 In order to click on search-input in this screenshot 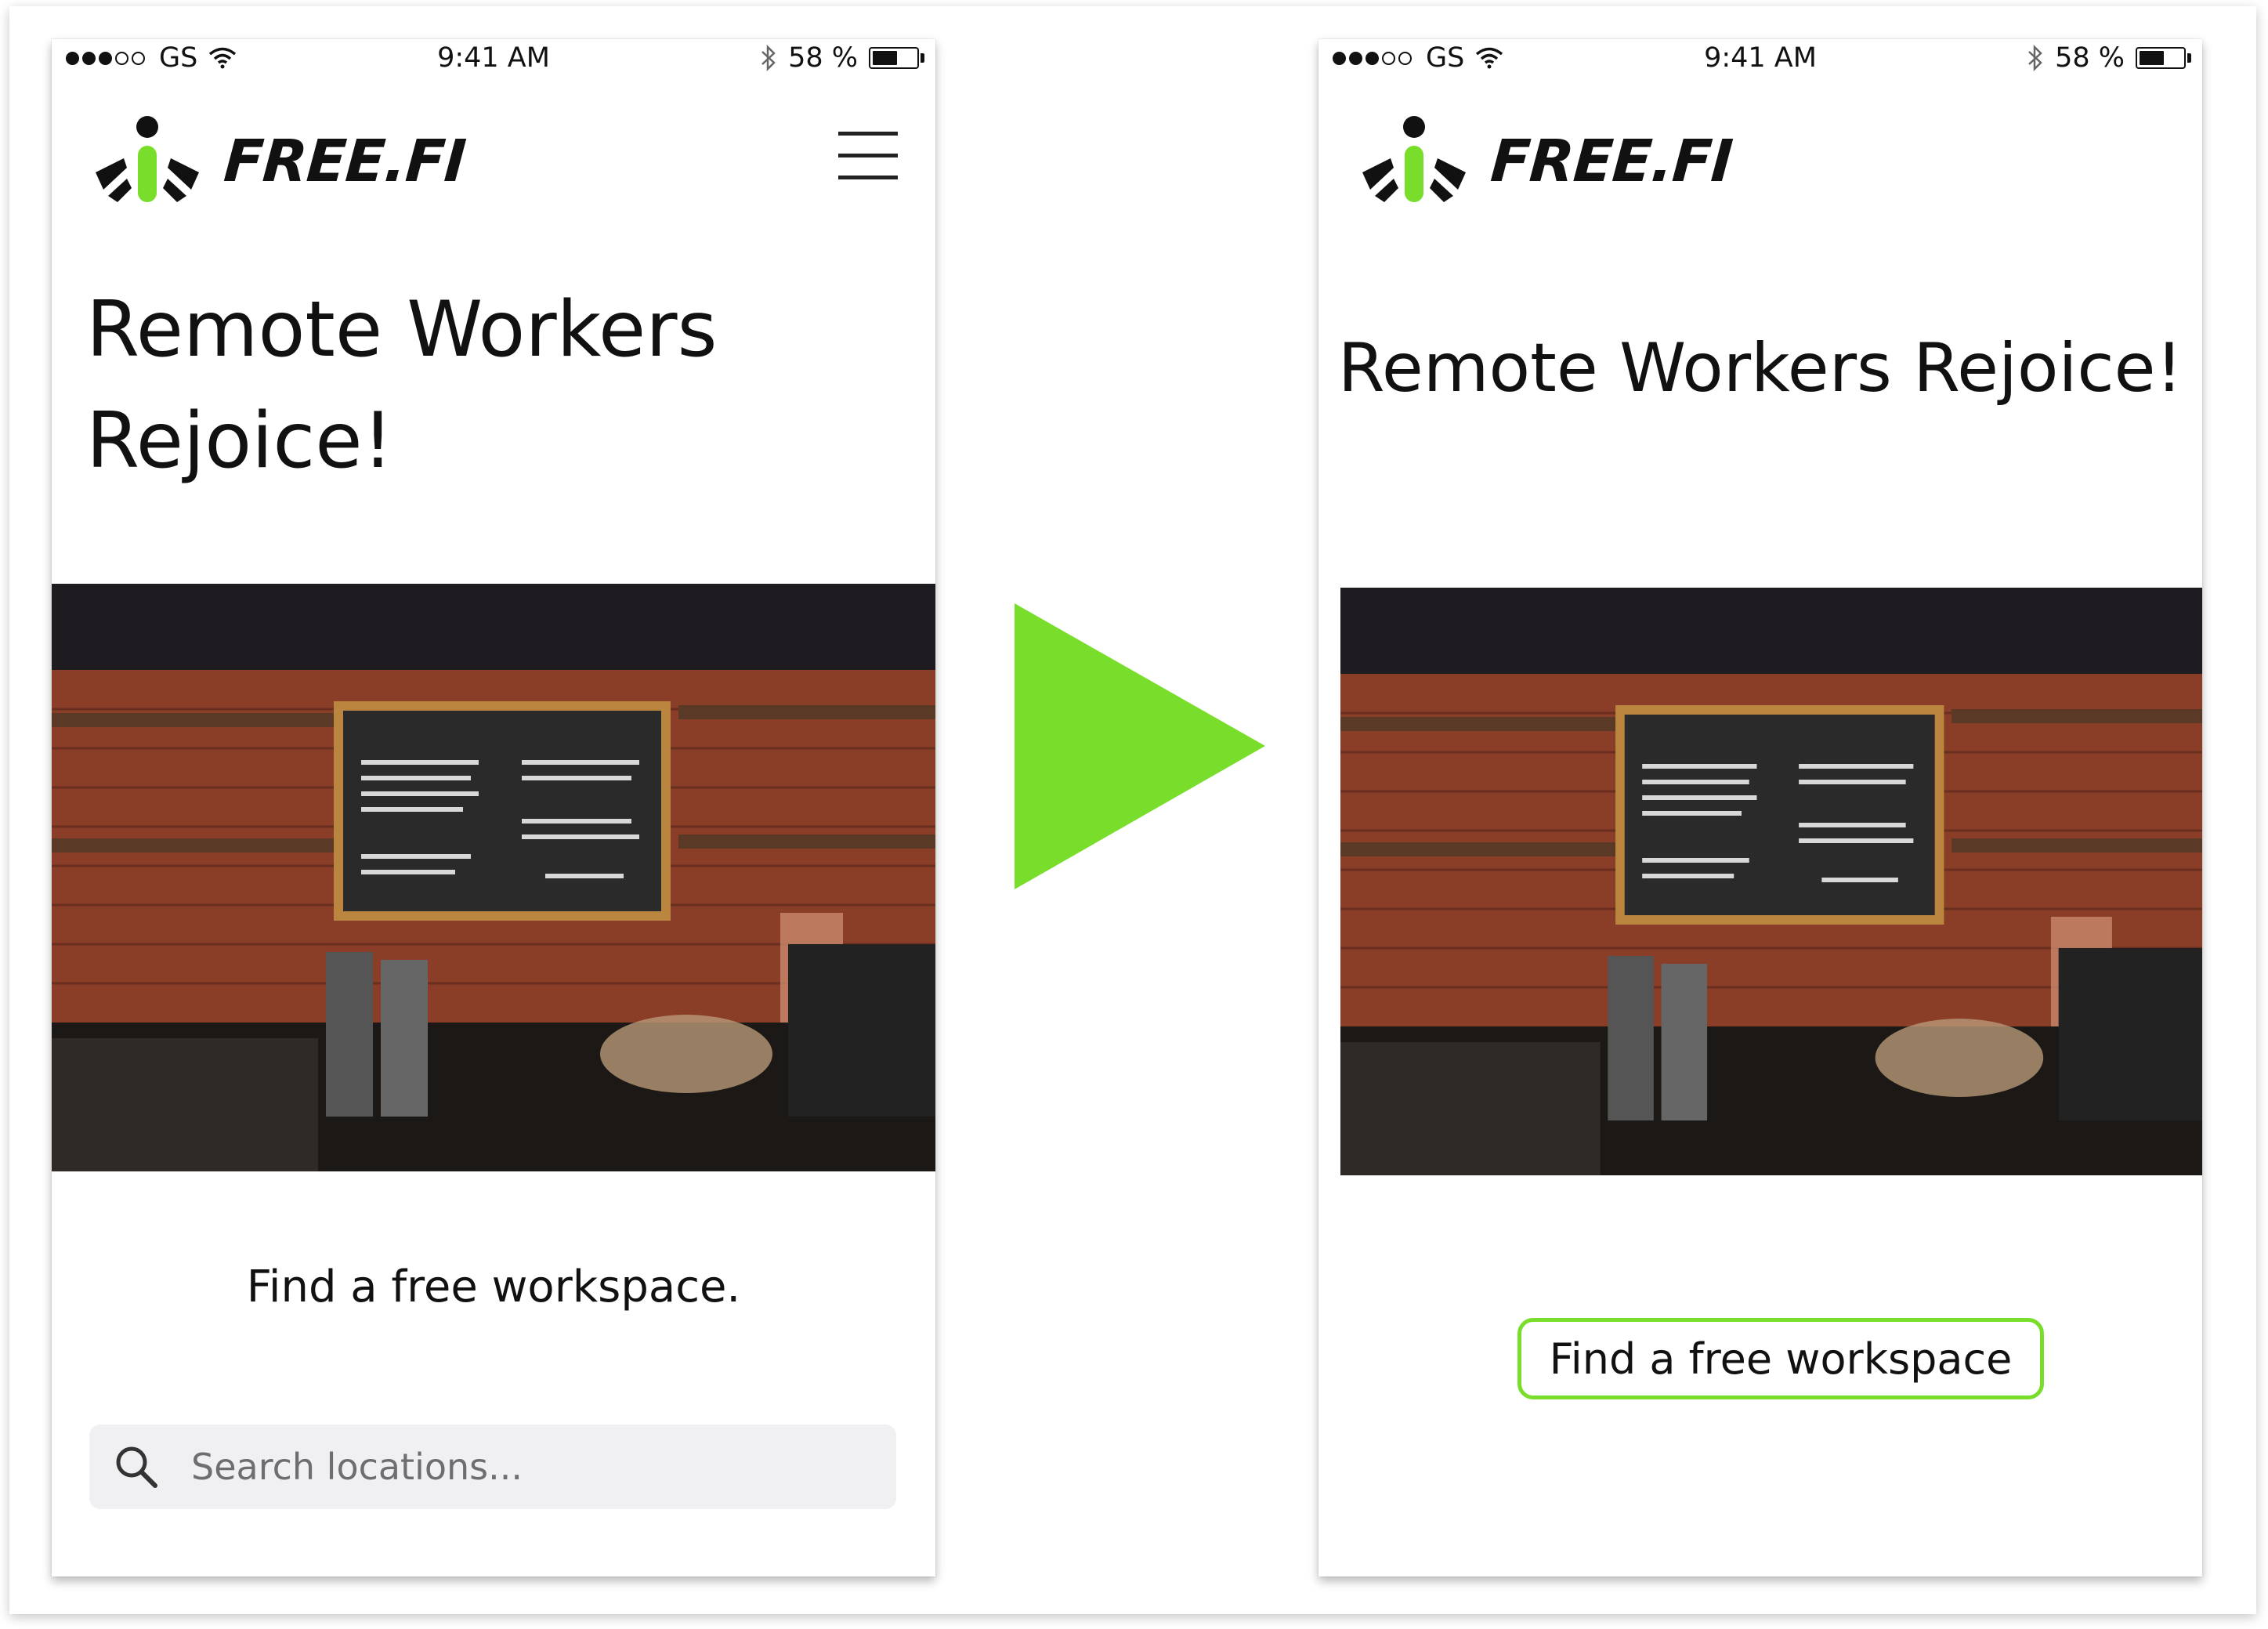, I will do `click(528, 1466)`.